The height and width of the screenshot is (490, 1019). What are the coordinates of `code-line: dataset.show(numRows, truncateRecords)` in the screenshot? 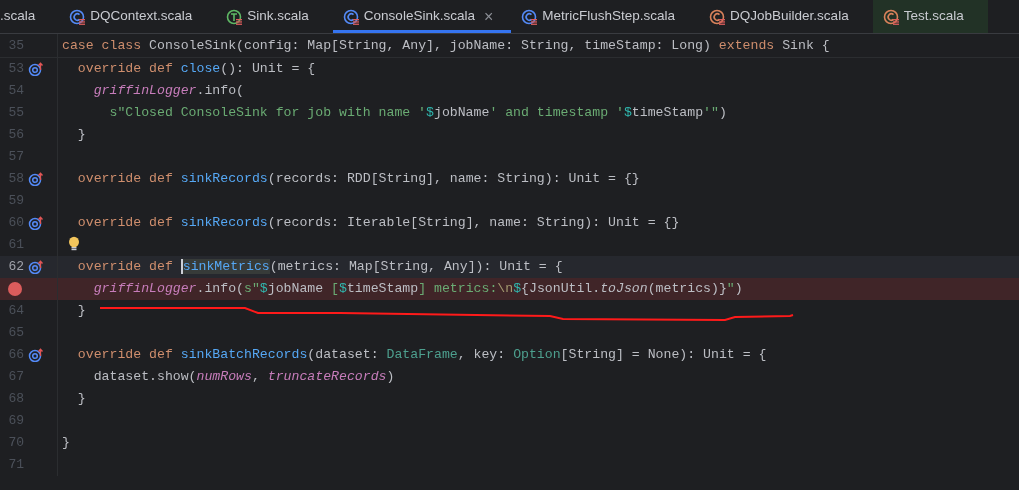 It's located at (243, 377).